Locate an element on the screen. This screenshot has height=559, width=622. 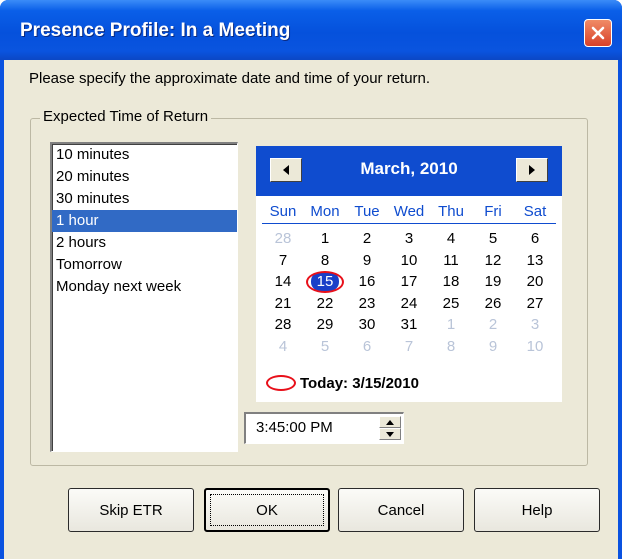
cancel-label: Cancel is located at coordinates (401, 510).